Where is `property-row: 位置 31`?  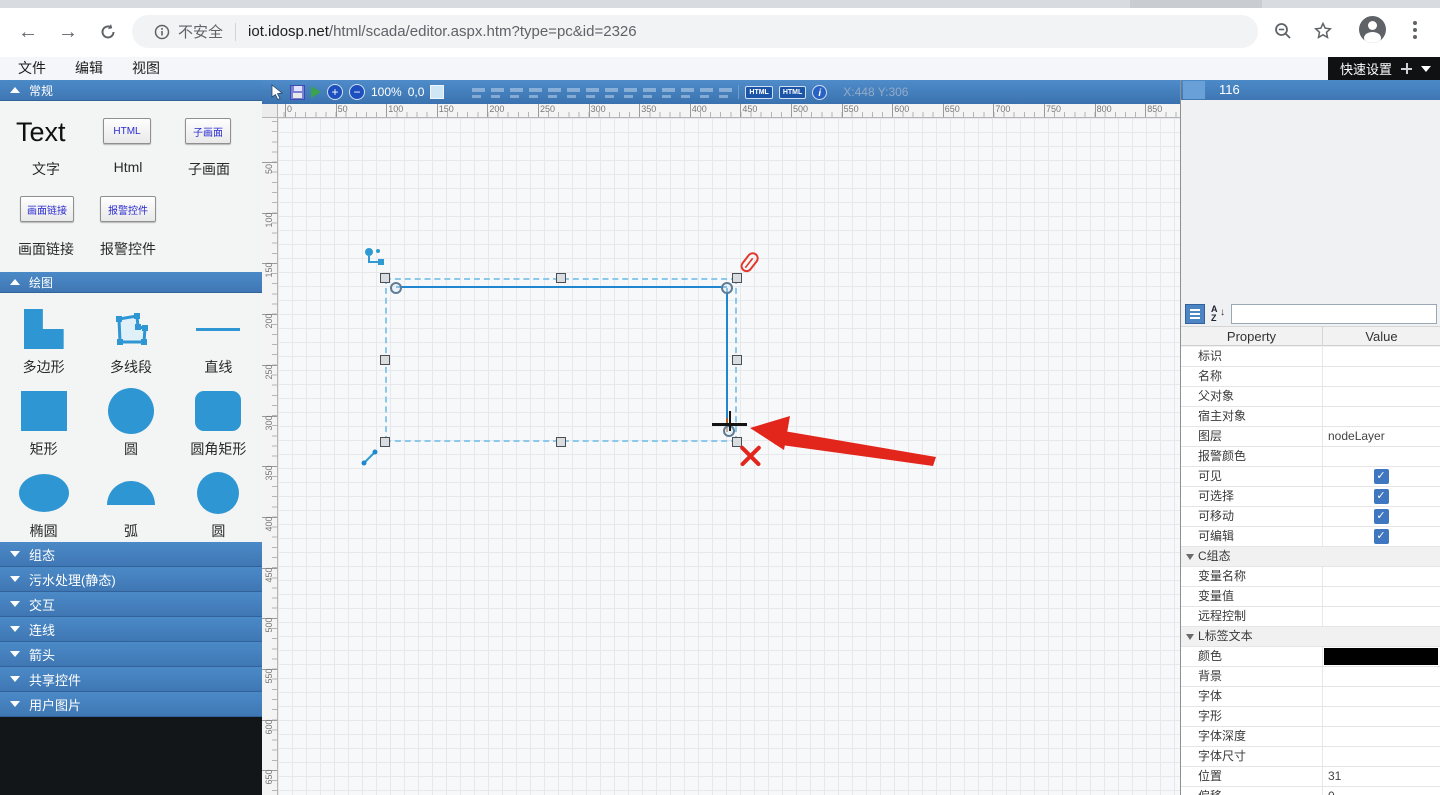
property-row: 位置 31 is located at coordinates (1310, 777).